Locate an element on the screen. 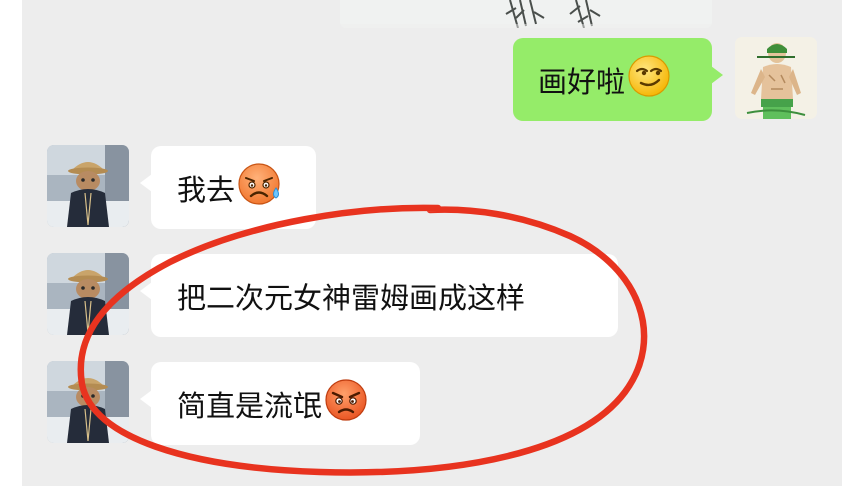 The image size is (864, 486). incoming-message-bubble: 简直是流氓 is located at coordinates (280, 403).